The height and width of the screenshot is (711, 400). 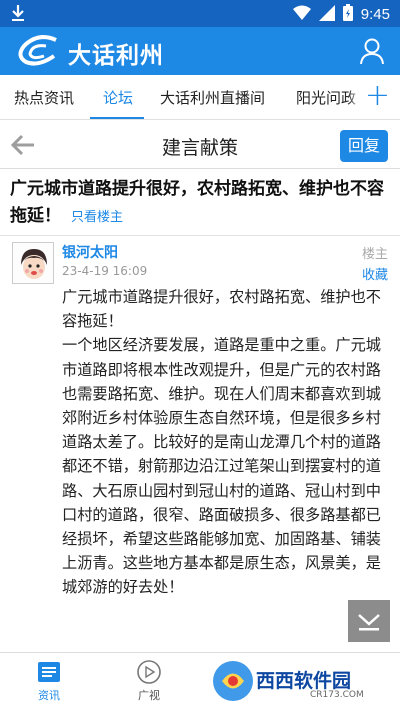 What do you see at coordinates (233, 681) in the screenshot?
I see `watermark-logo-icon` at bounding box center [233, 681].